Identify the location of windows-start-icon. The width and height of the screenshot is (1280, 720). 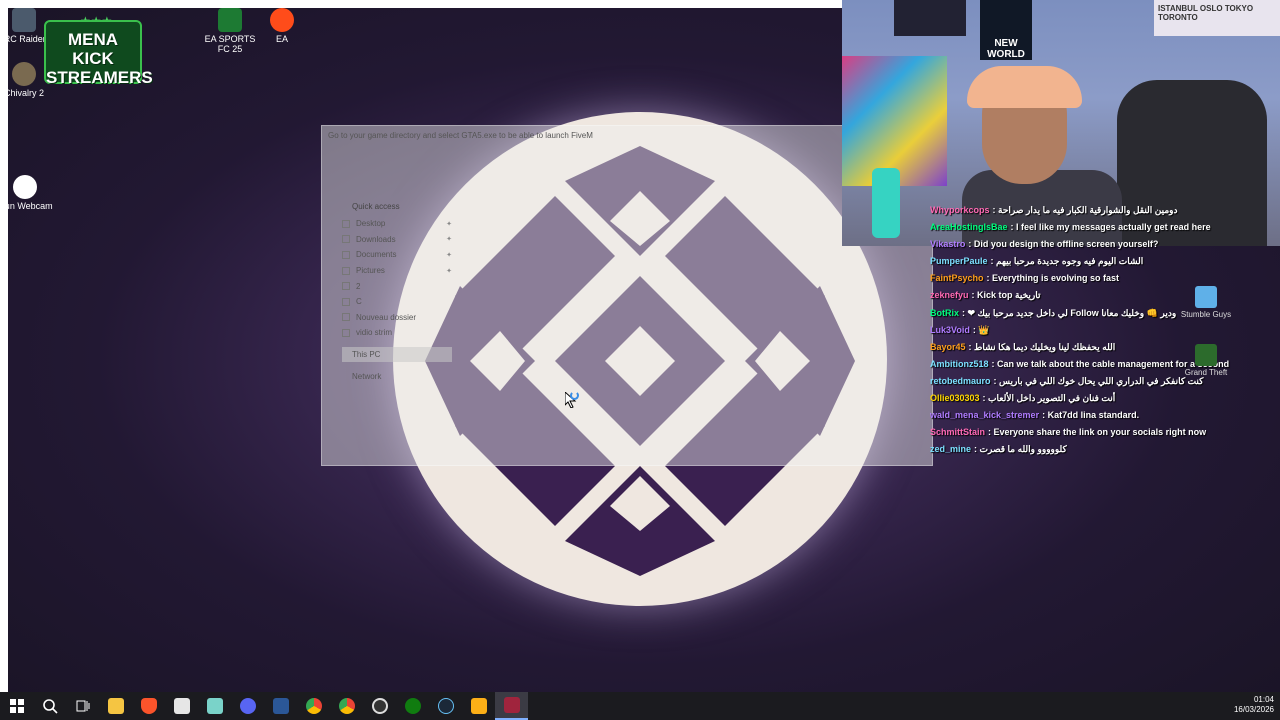
(16, 706).